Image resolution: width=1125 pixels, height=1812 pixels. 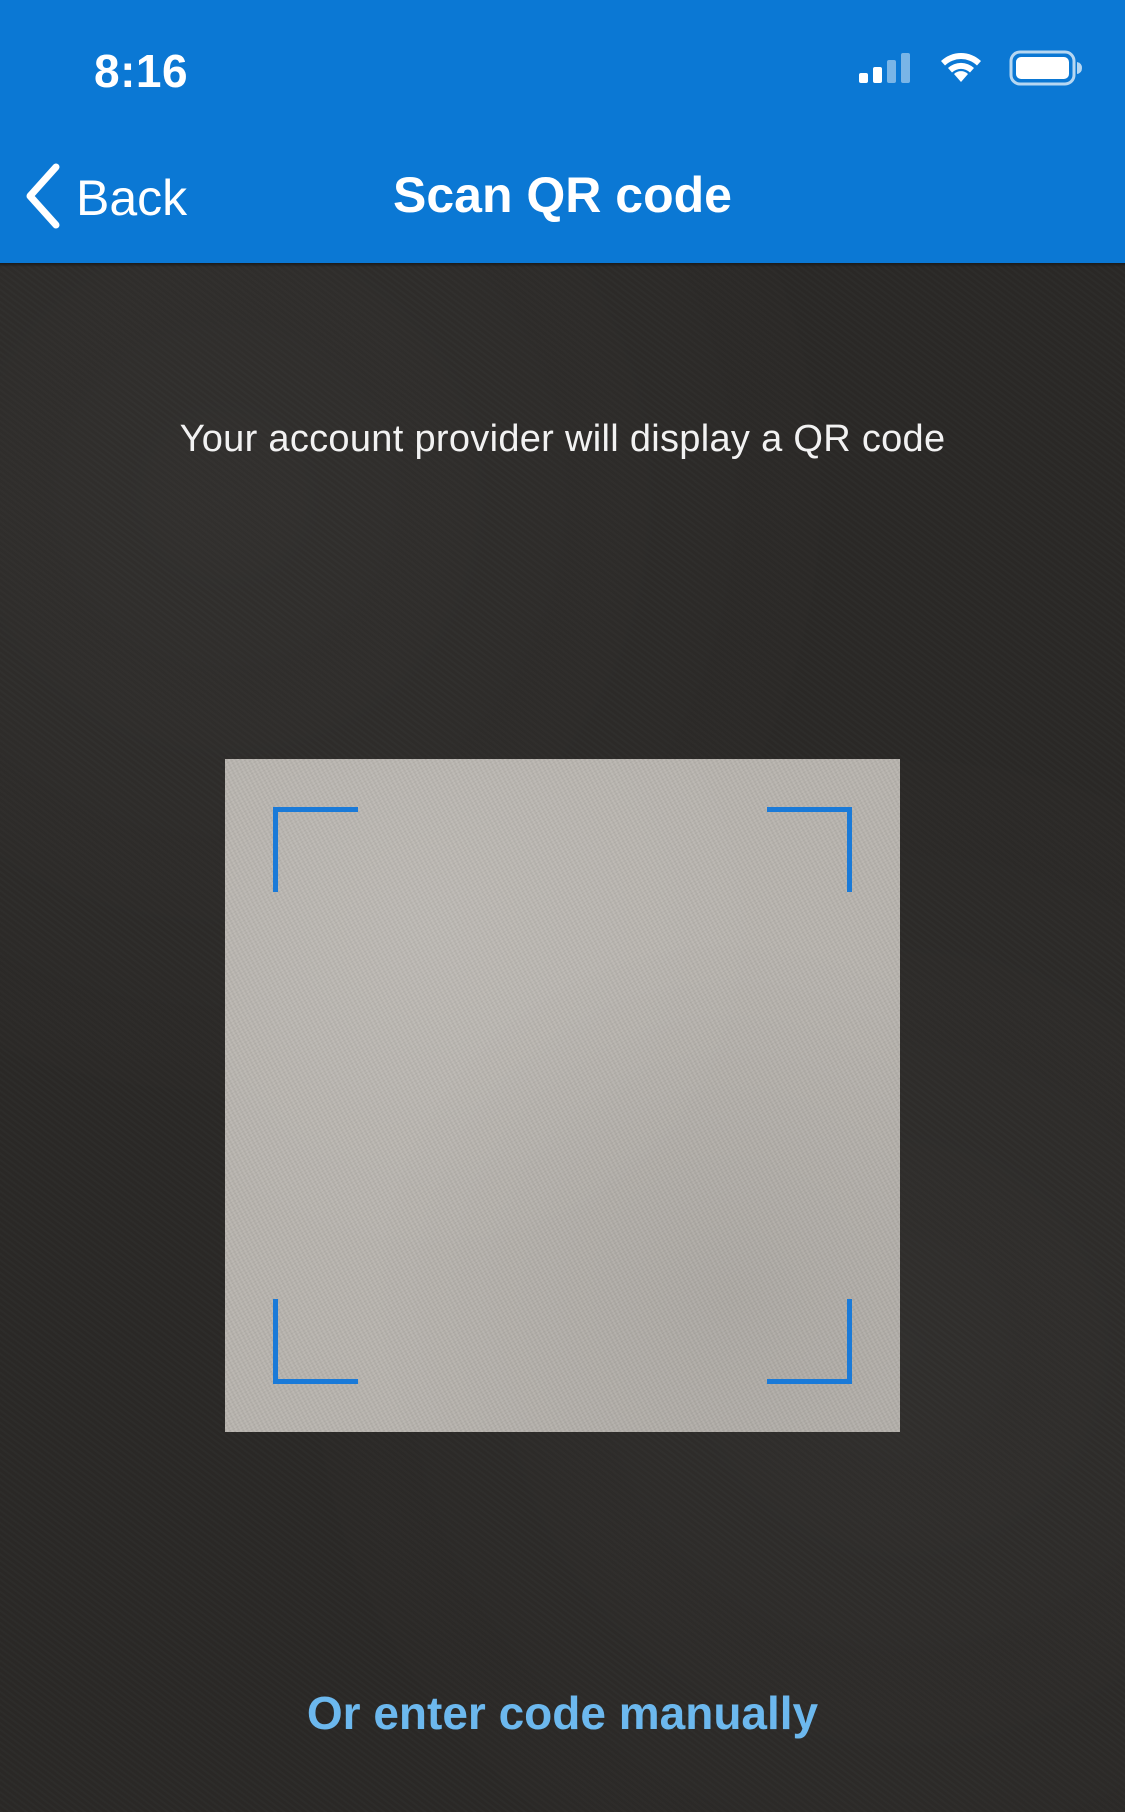 I want to click on header-divider, so click(x=562, y=265).